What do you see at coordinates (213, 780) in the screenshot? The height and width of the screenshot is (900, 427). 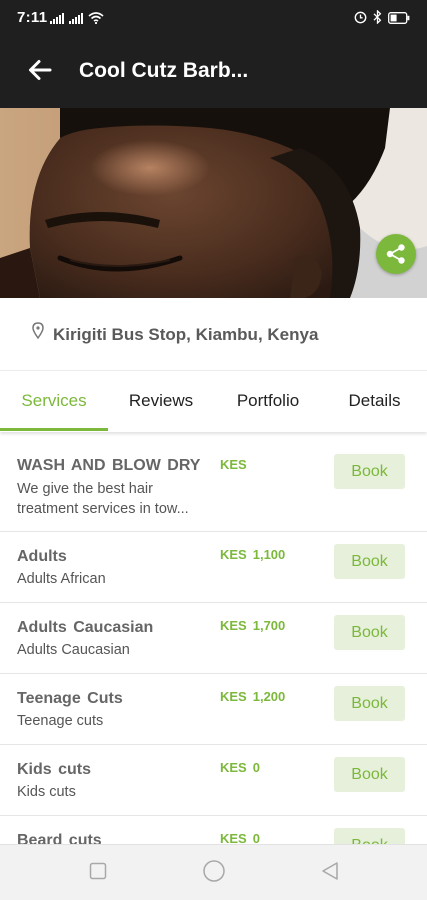 I see `service-row: Kids cuts Kids cuts KES 0 Book` at bounding box center [213, 780].